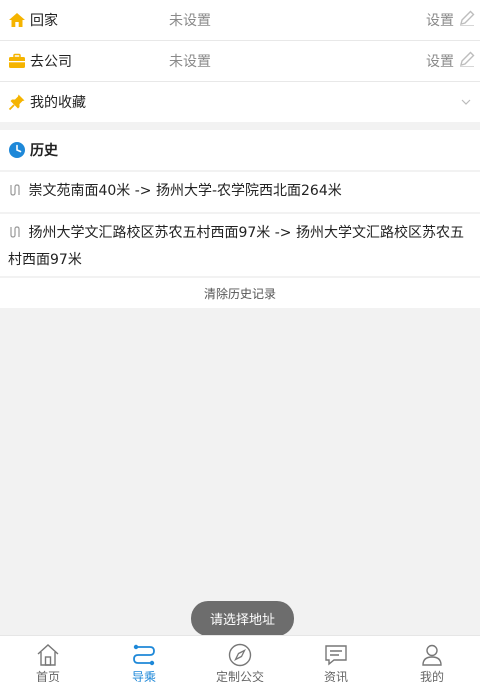 The height and width of the screenshot is (682, 480). Describe the element at coordinates (44, 21) in the screenshot. I see `place-label: 回家` at that location.